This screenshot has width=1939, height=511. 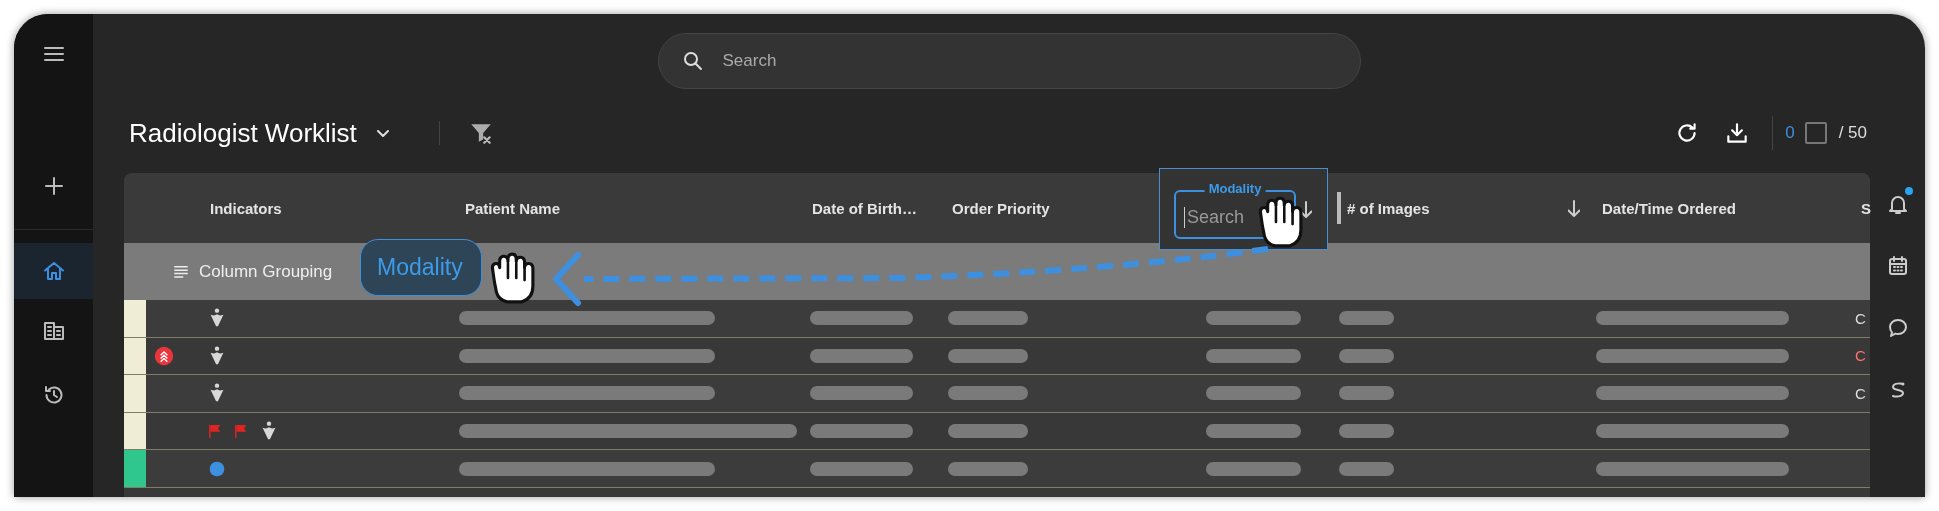 I want to click on column-header: # of Images, so click(x=1388, y=208).